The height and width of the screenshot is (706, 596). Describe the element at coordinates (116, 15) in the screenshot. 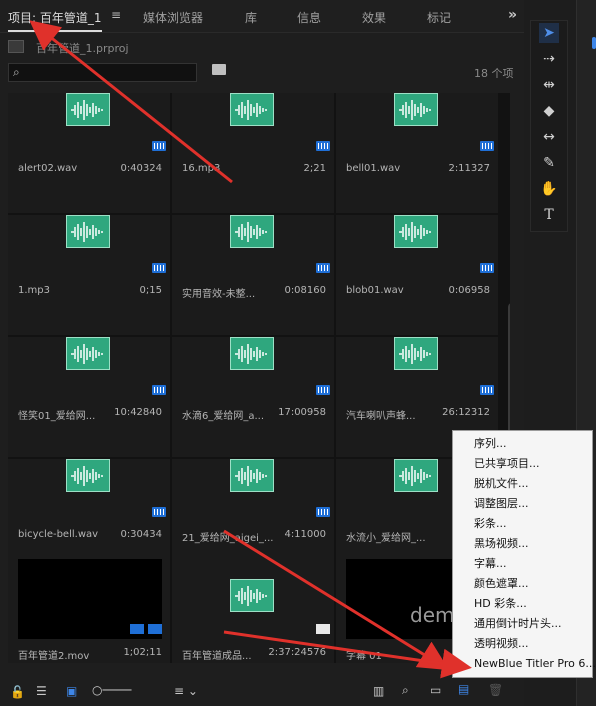

I see `panel-menu-icon: ≡` at that location.